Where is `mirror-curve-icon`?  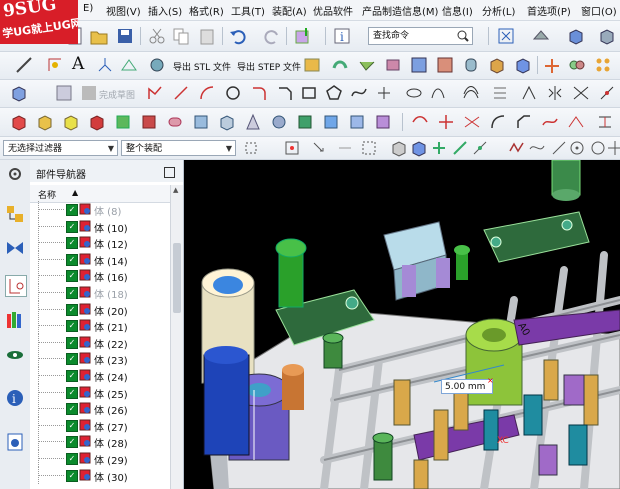 mirror-curve-icon is located at coordinates (555, 93).